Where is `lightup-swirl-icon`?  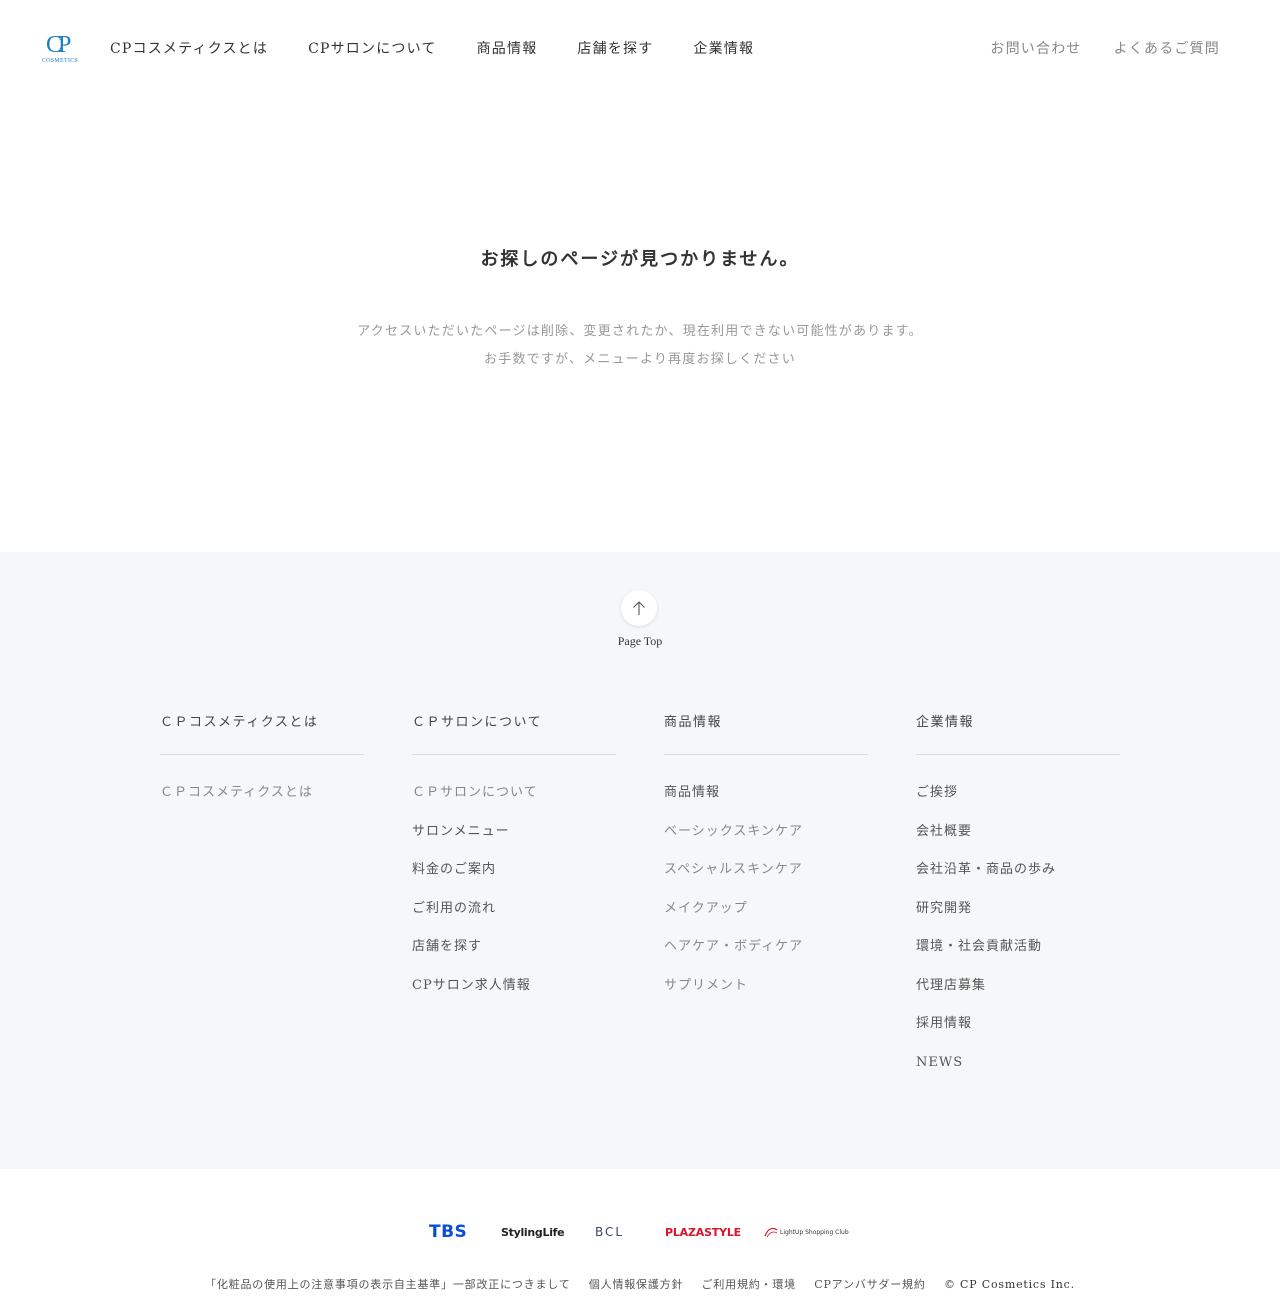
lightup-swirl-icon is located at coordinates (771, 1232).